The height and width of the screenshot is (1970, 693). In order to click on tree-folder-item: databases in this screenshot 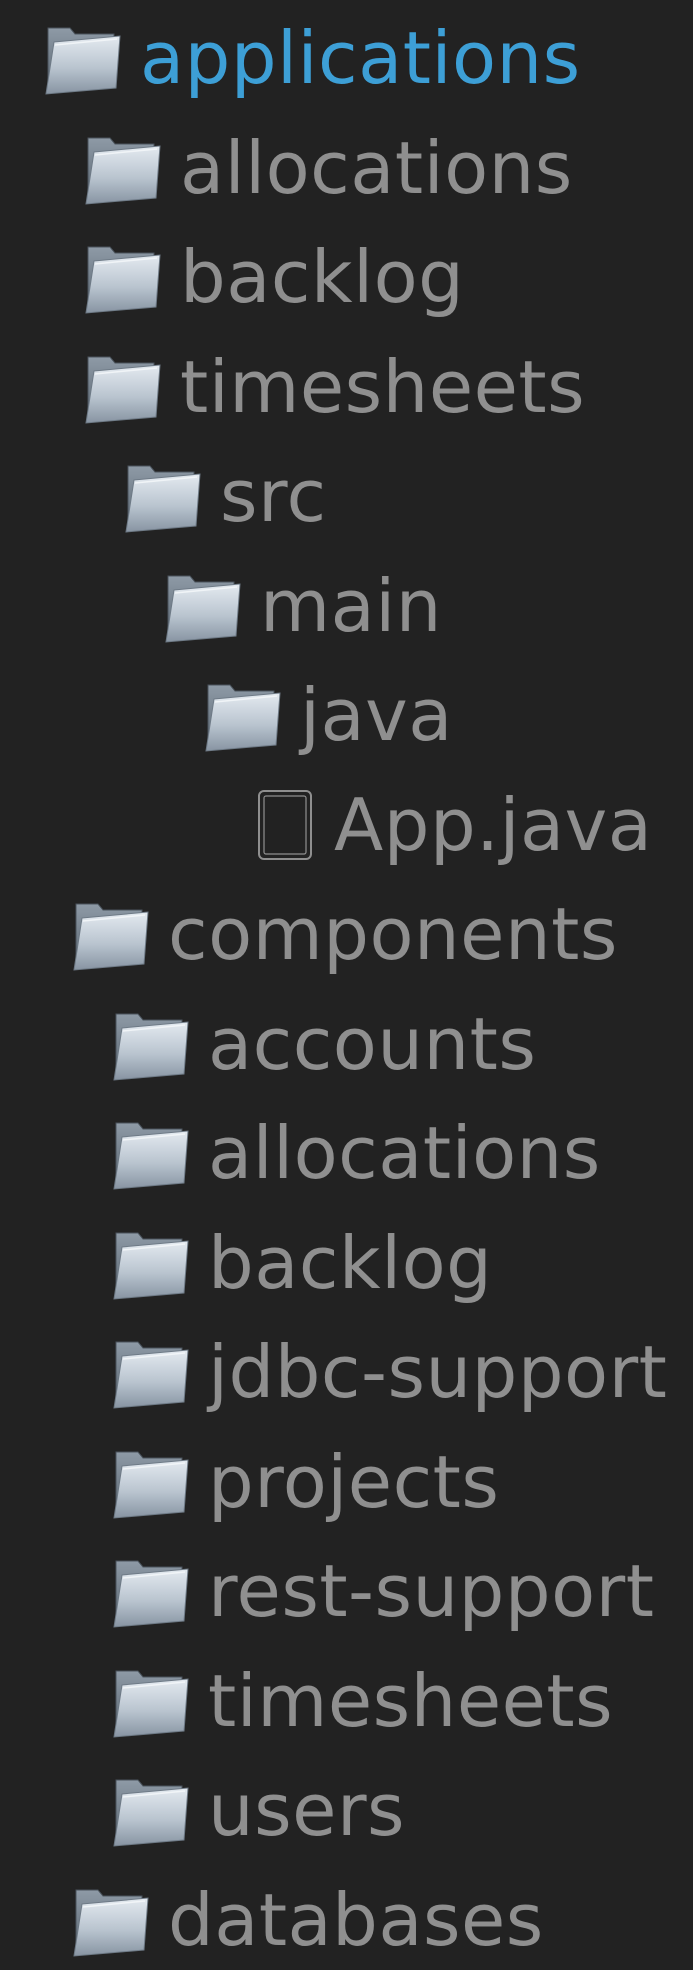, I will do `click(307, 1920)`.